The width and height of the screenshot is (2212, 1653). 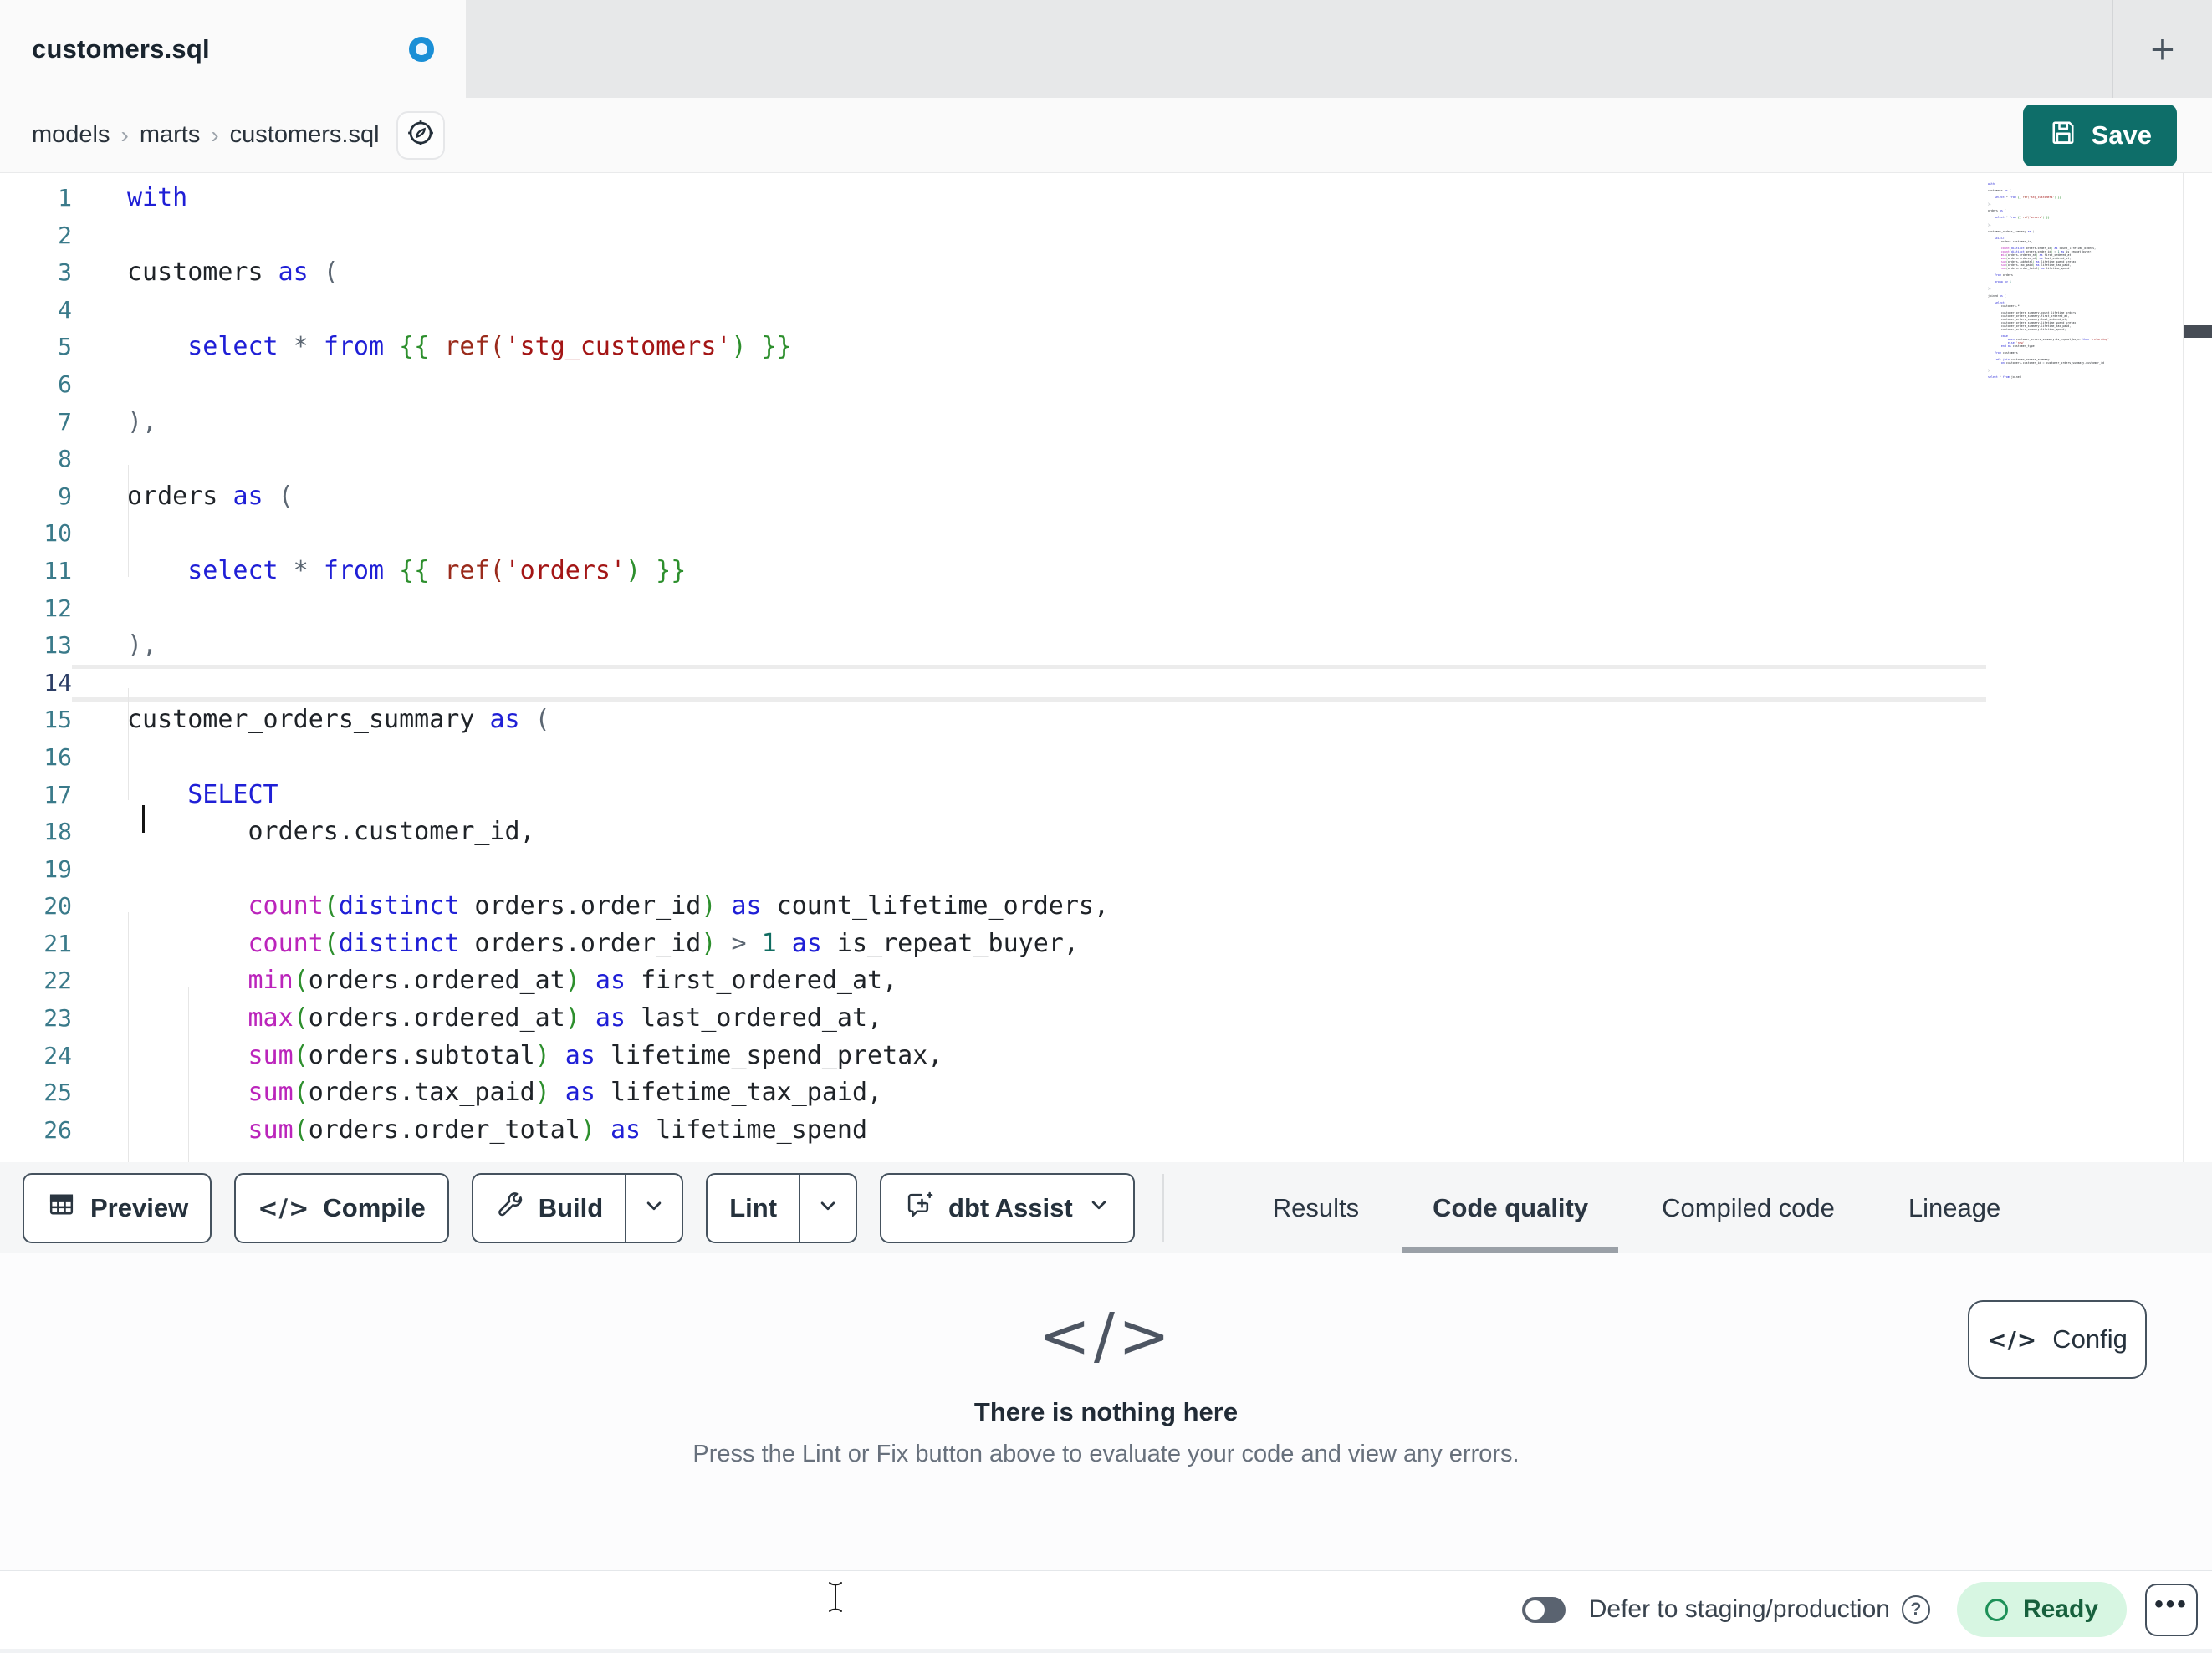 What do you see at coordinates (1029, 683) in the screenshot?
I see `code-text` at bounding box center [1029, 683].